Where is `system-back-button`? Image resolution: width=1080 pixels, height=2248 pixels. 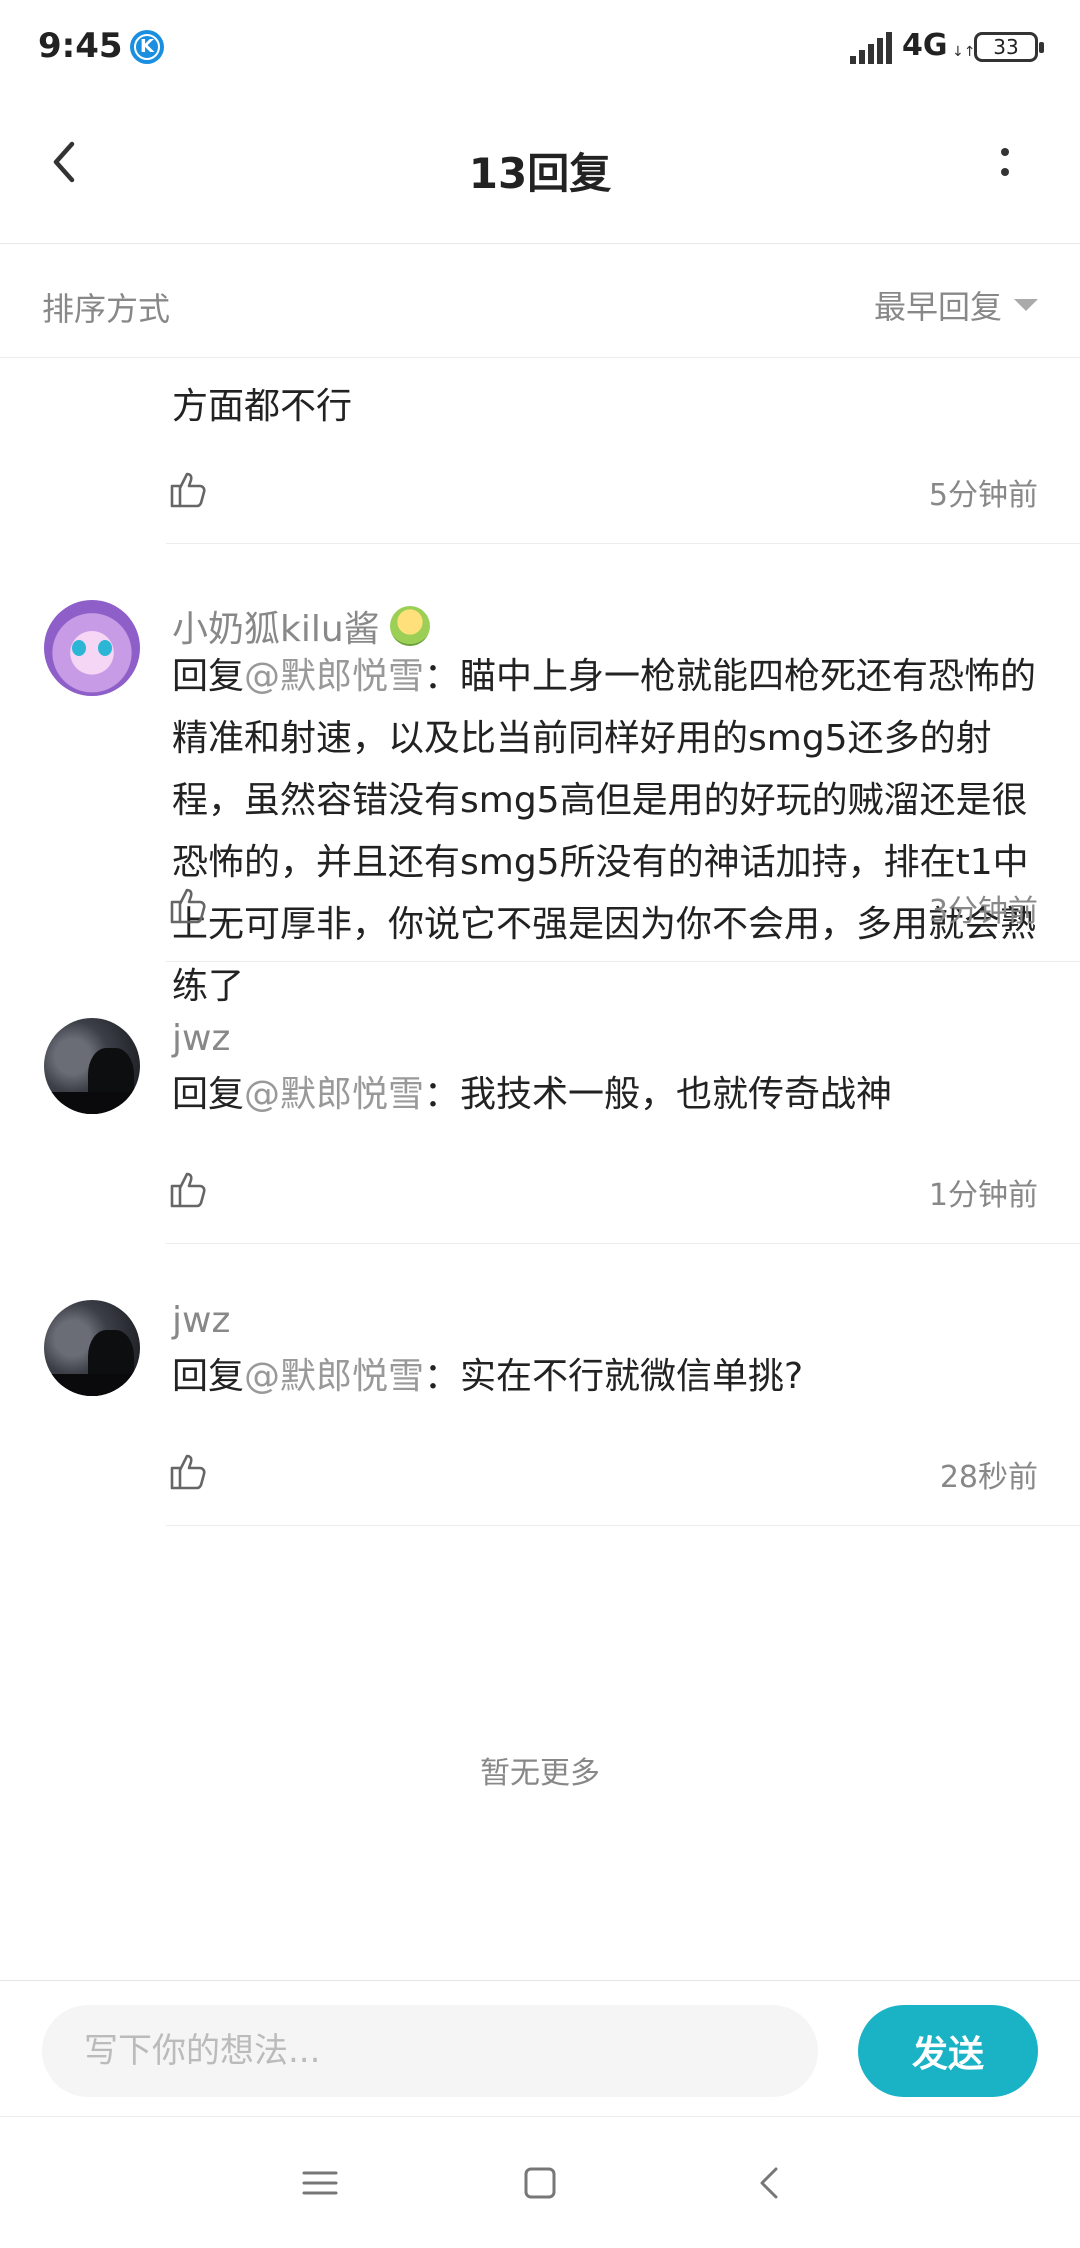
system-back-button is located at coordinates (770, 2183).